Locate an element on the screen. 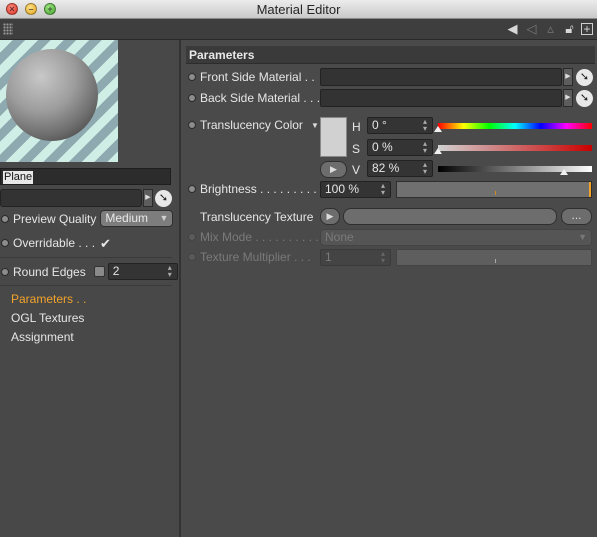 The image size is (597, 537). back-side-arrow-button: ▶ is located at coordinates (568, 98).